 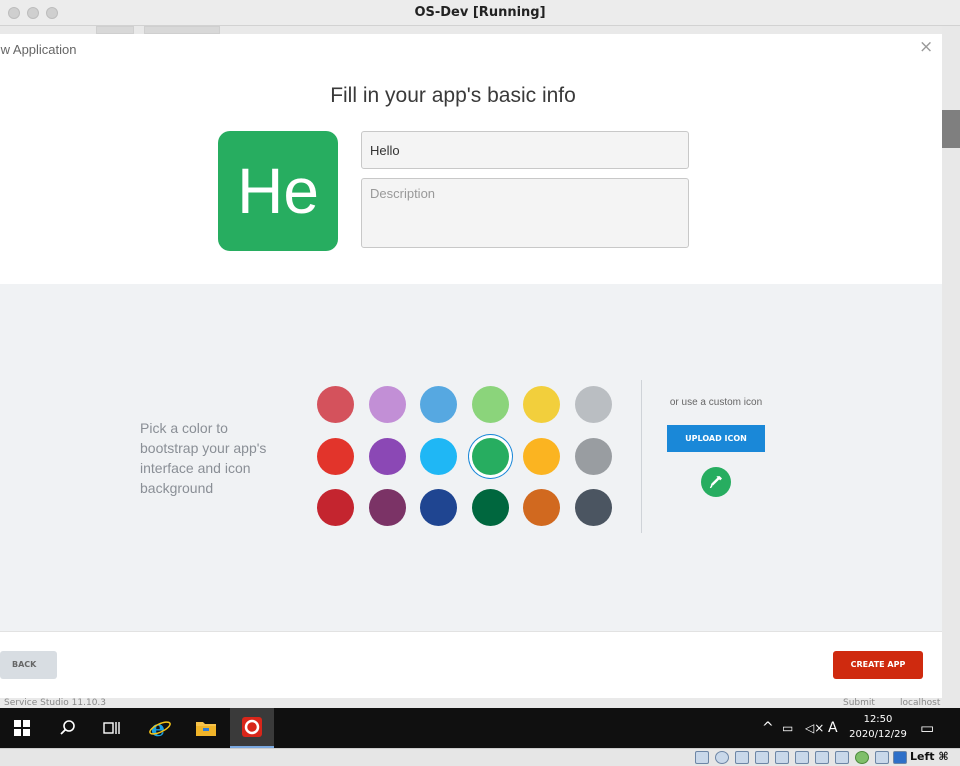 I want to click on color-picker-eyedropper-button, so click(x=716, y=482).